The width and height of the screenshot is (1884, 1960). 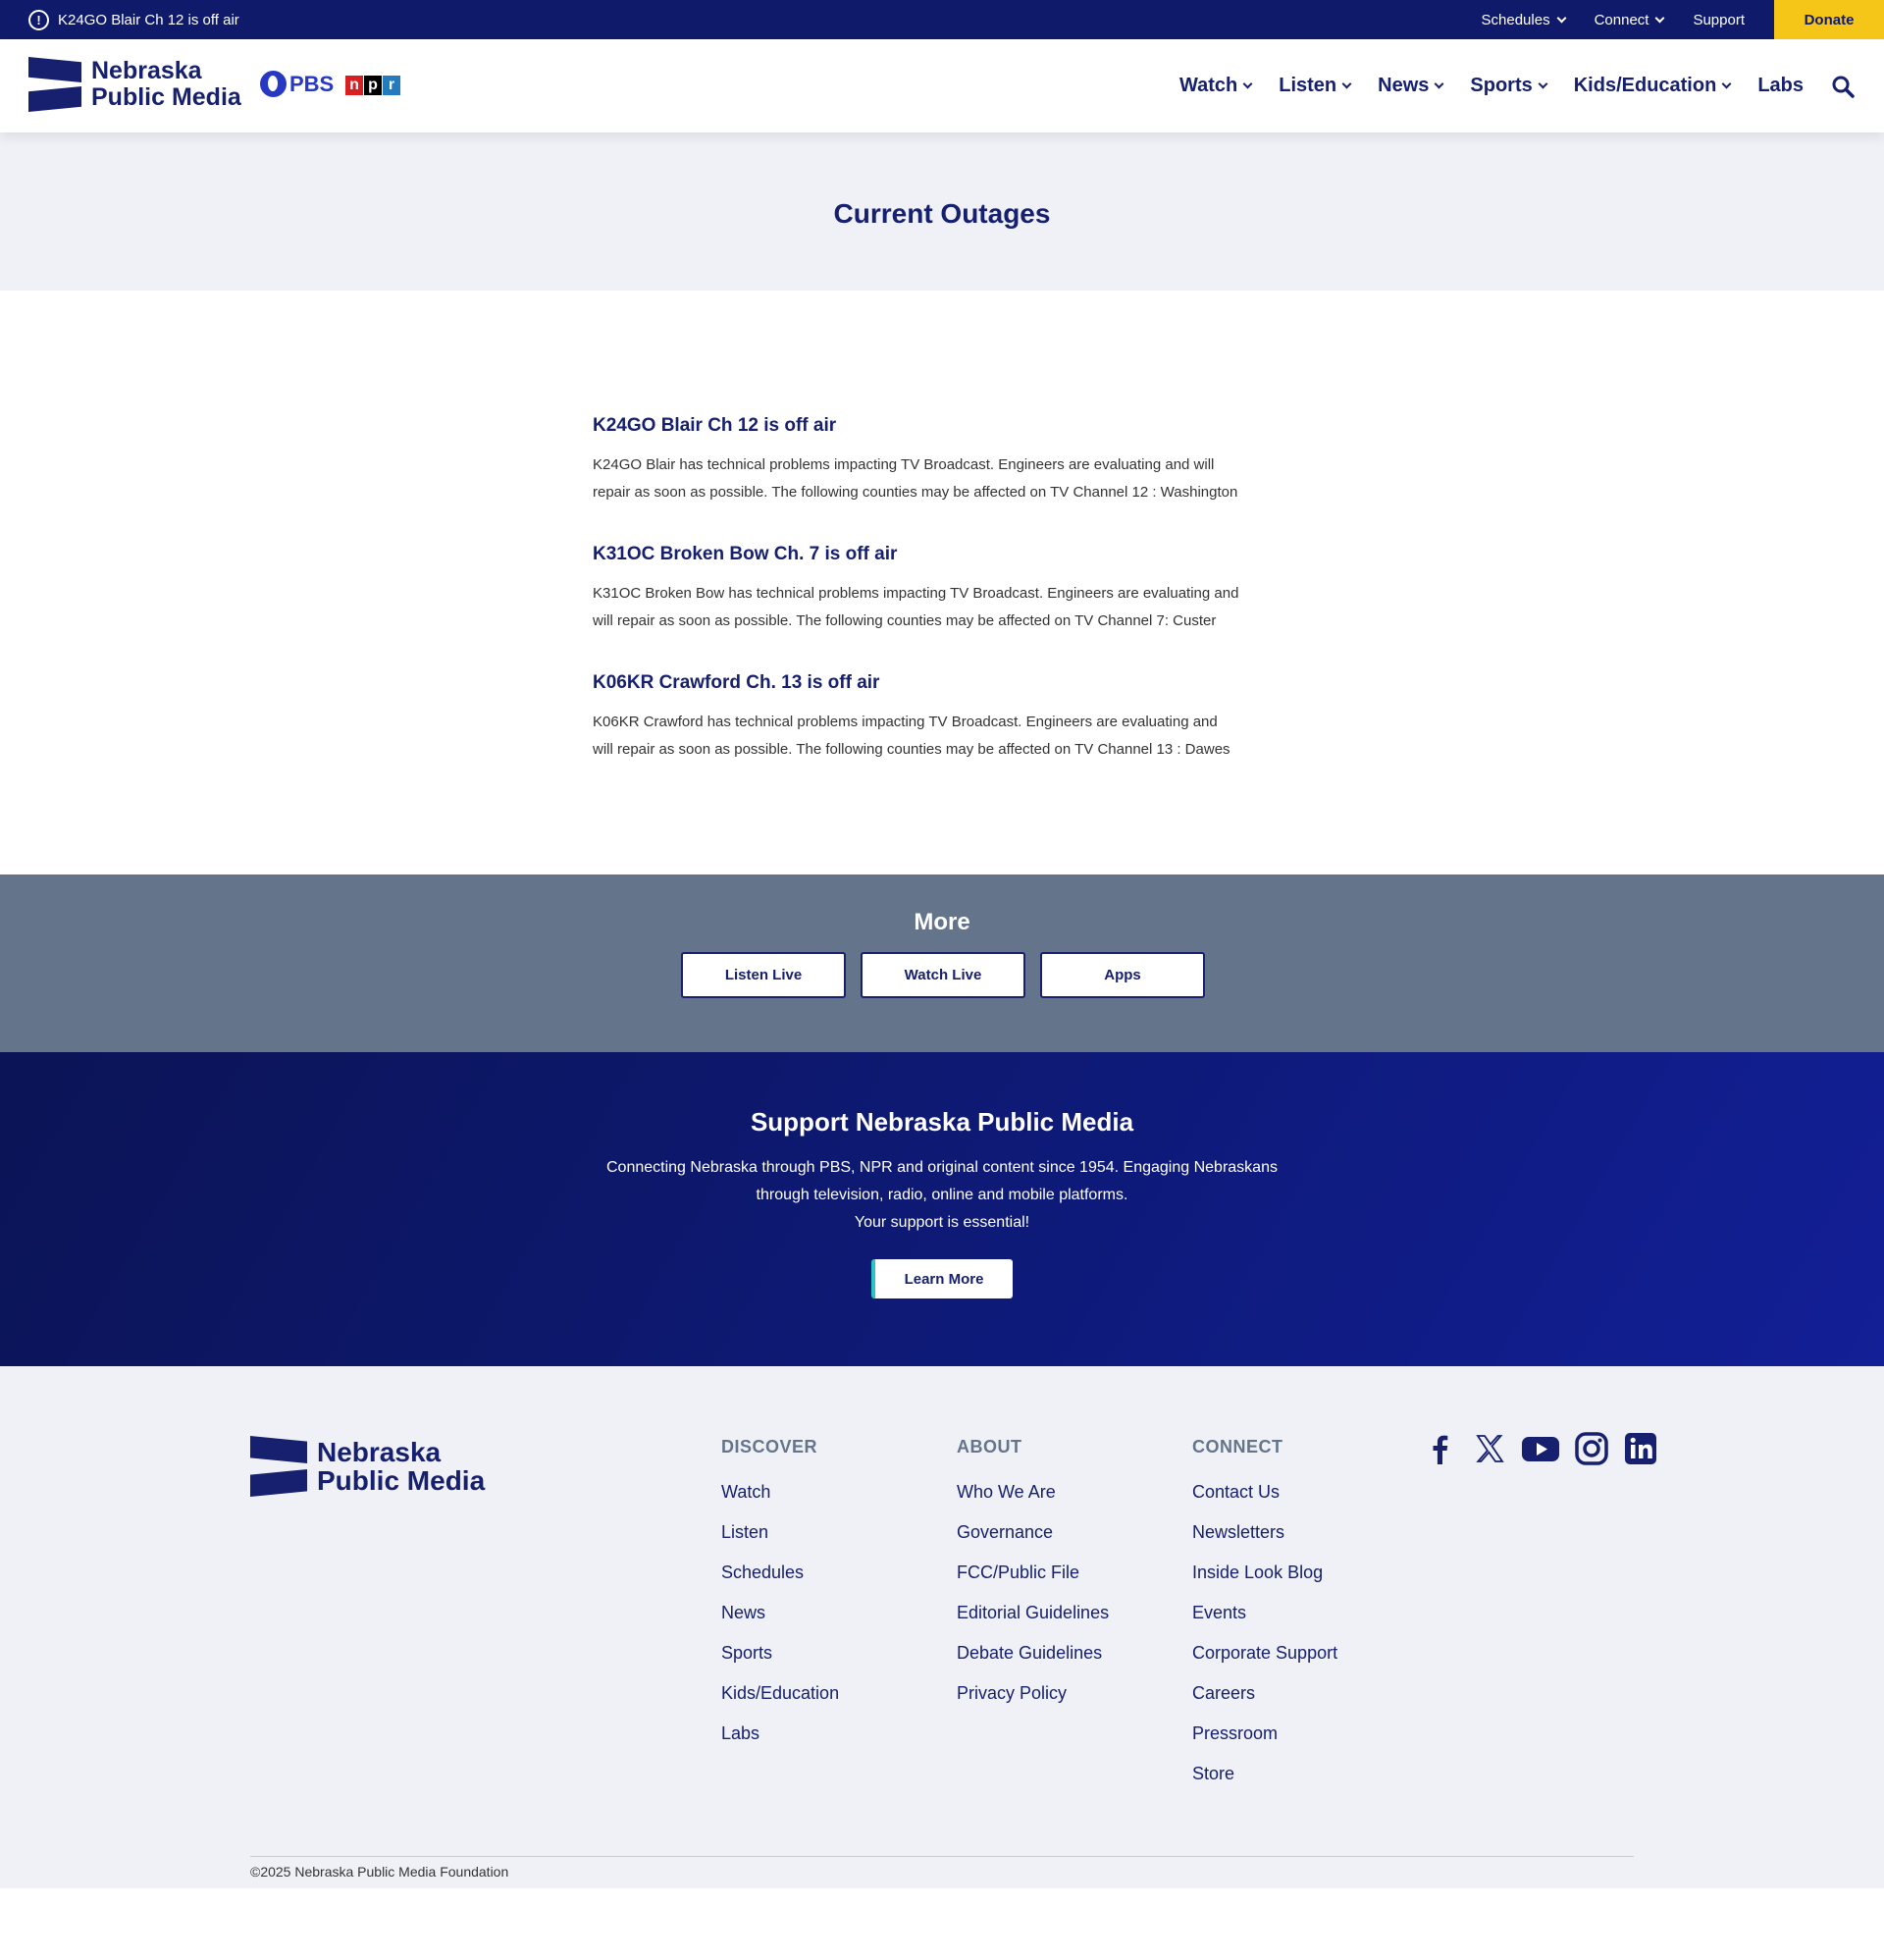 I want to click on nav-sports-label: Sports, so click(x=1501, y=86).